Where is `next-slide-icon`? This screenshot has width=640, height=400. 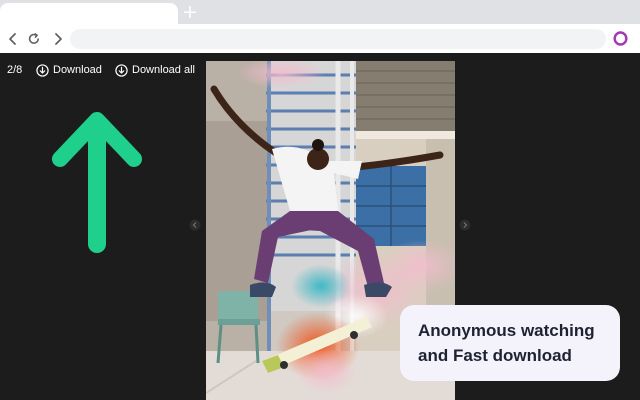 next-slide-icon is located at coordinates (465, 225).